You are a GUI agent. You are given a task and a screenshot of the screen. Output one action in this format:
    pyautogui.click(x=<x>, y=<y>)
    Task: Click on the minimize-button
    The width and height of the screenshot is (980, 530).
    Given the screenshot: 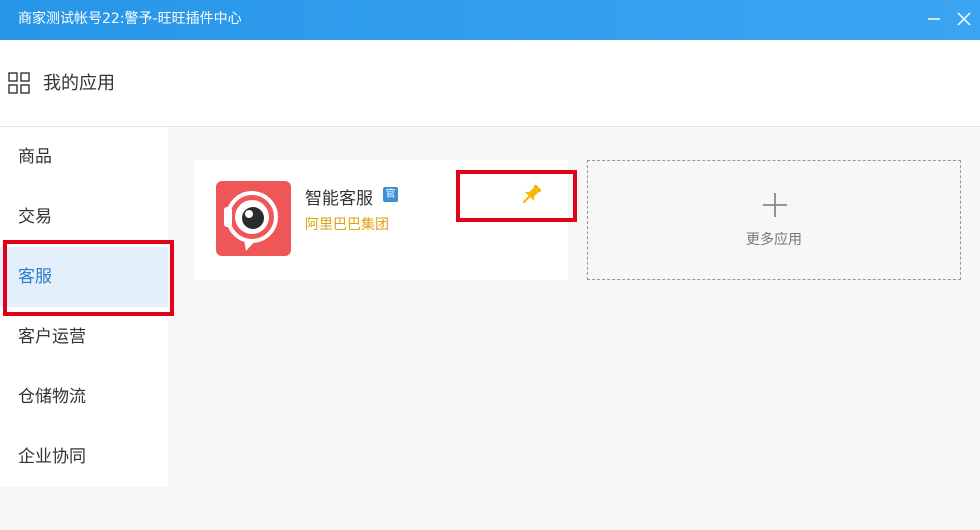 What is the action you would take?
    pyautogui.click(x=934, y=19)
    